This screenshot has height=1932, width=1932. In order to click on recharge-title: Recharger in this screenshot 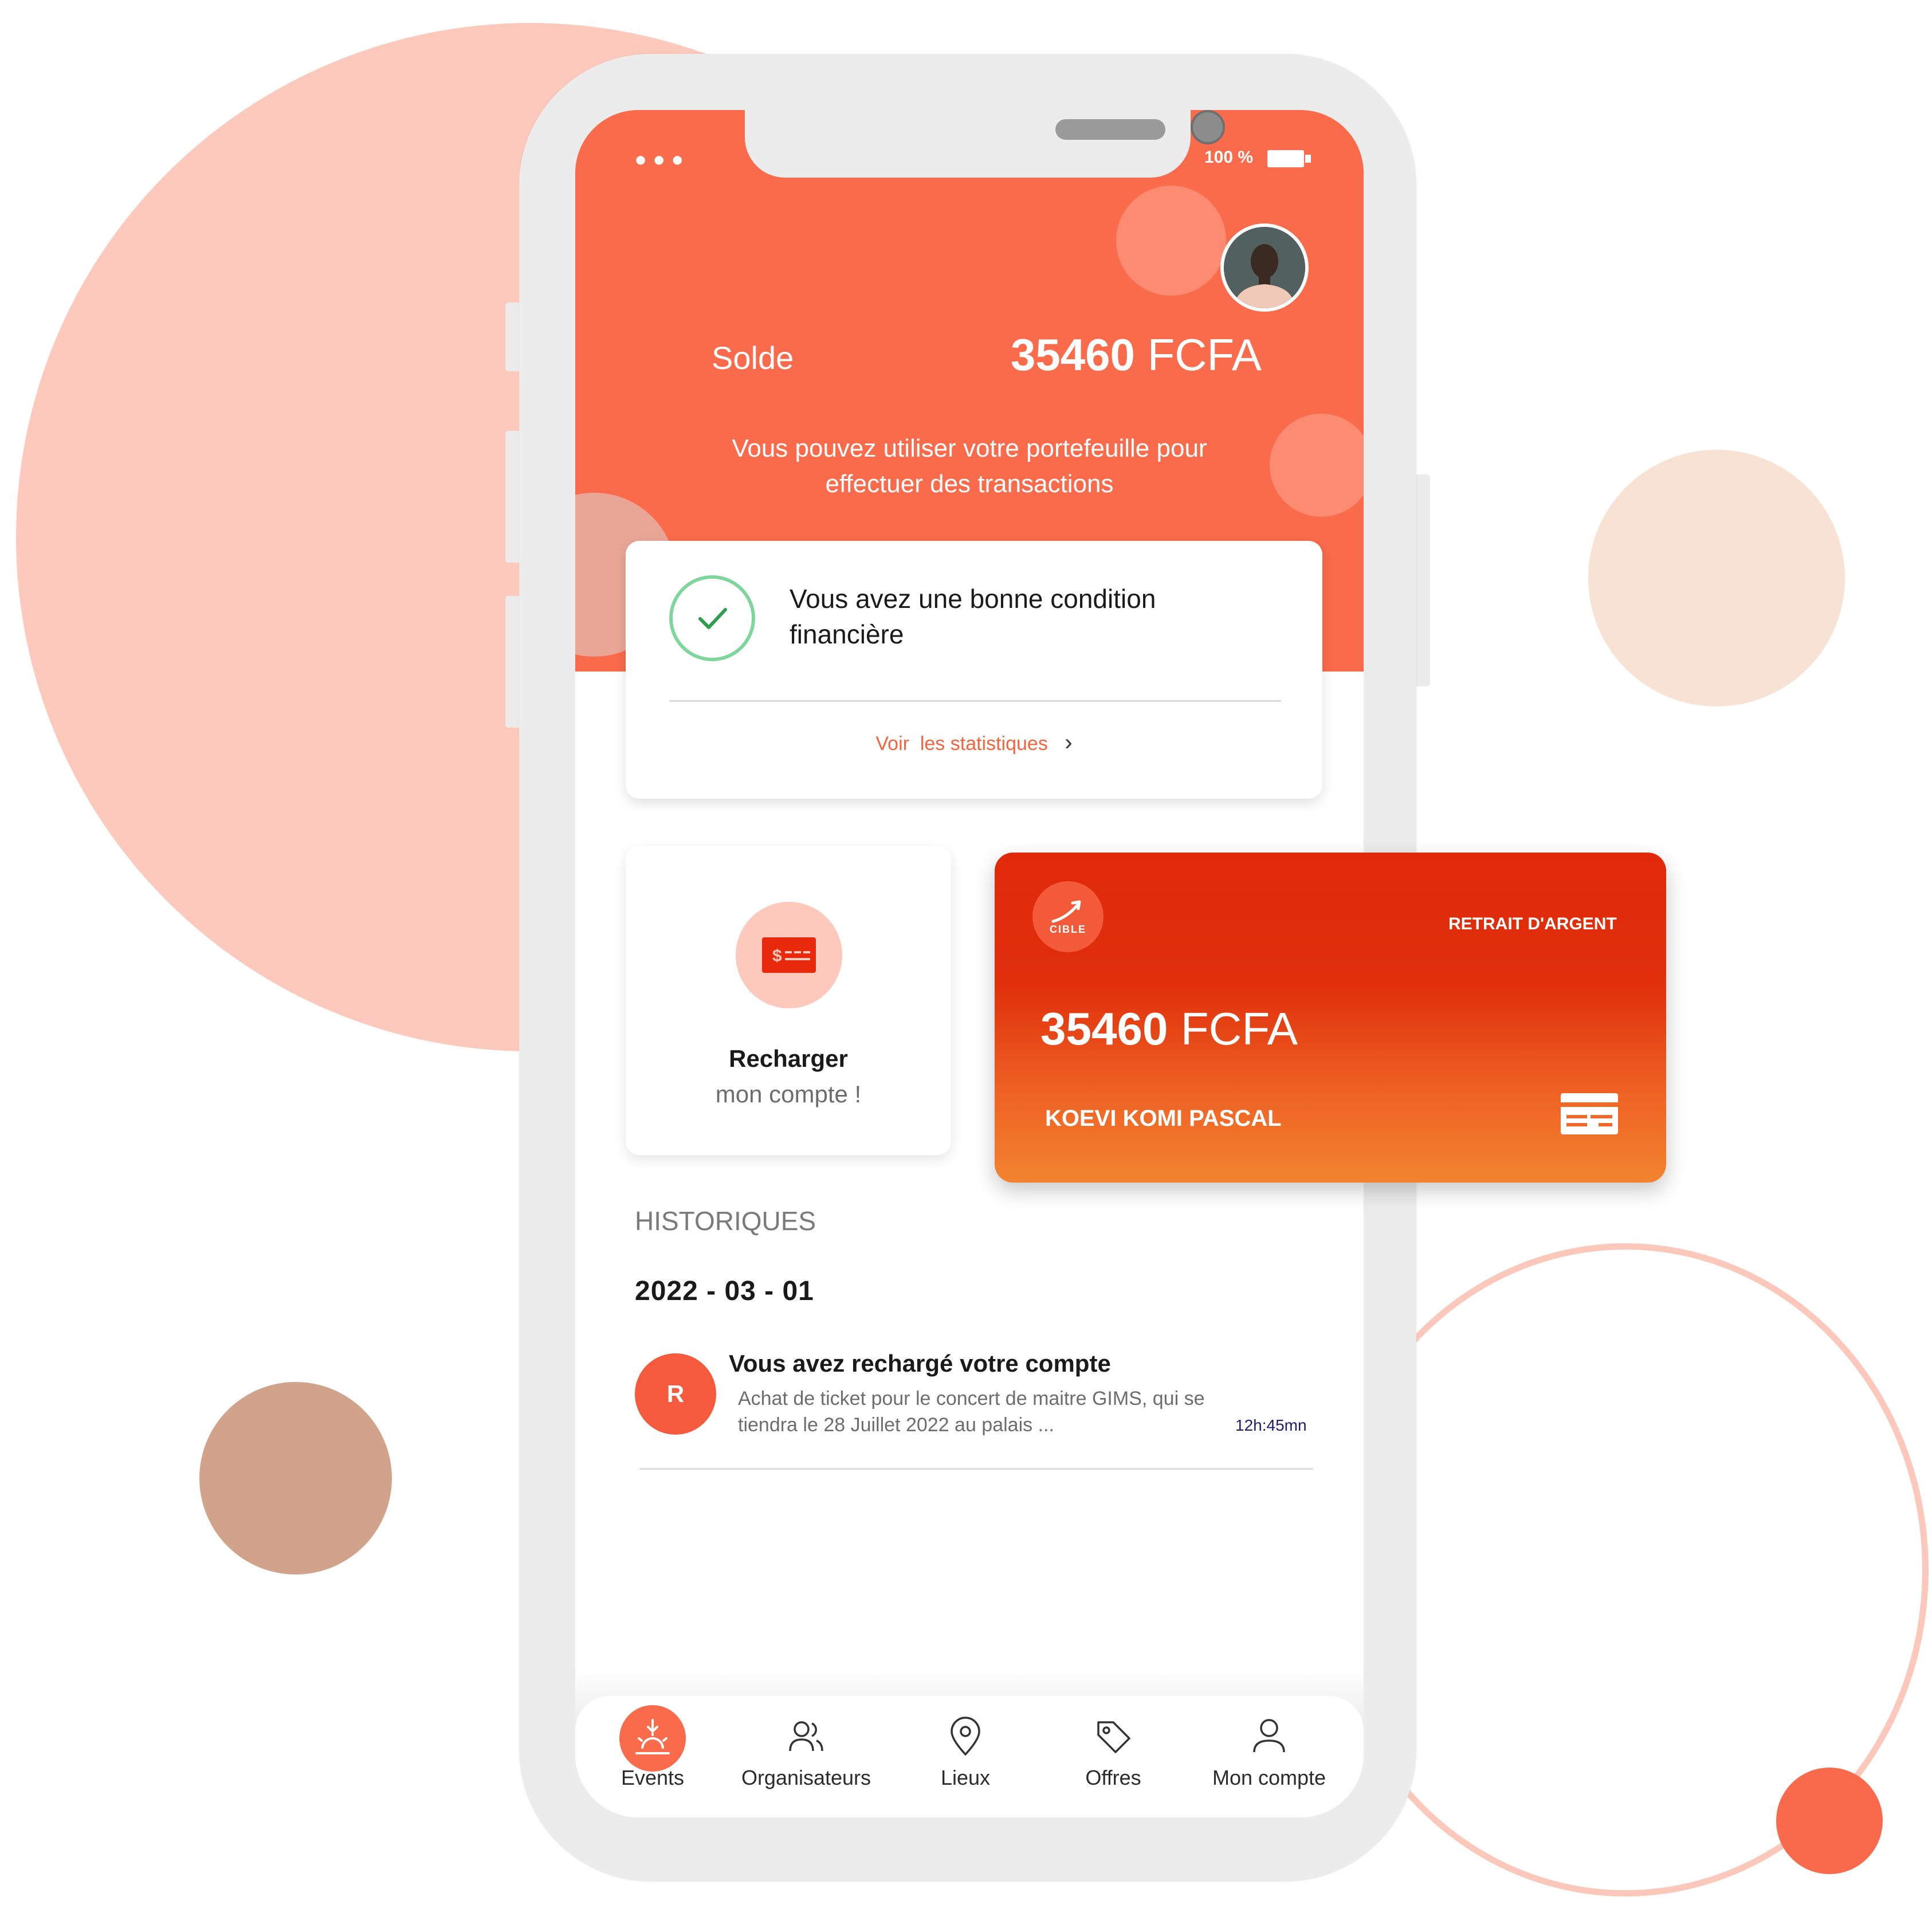, I will do `click(789, 1059)`.